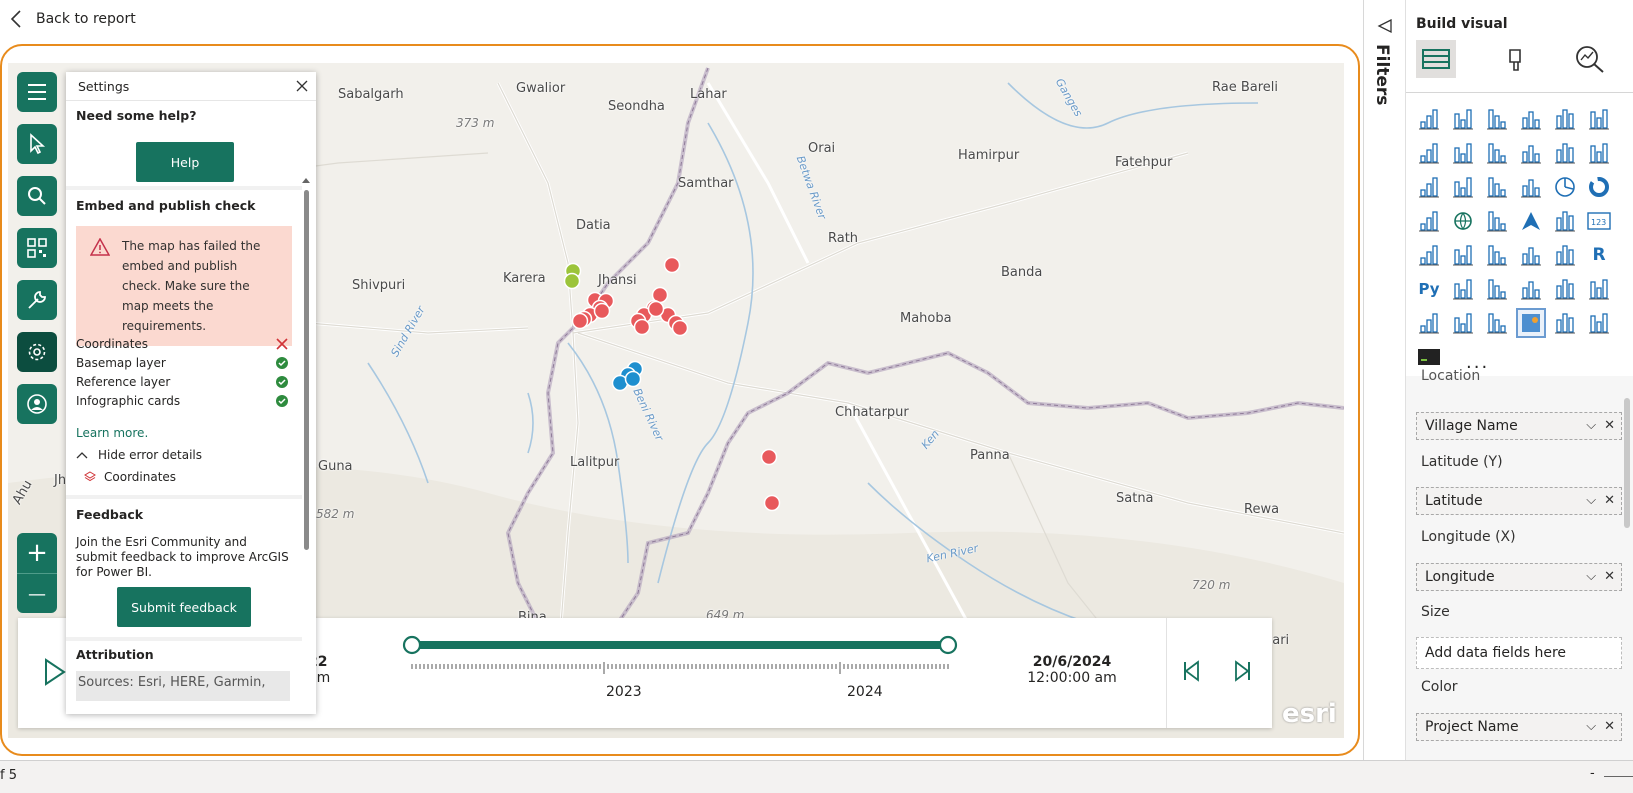  I want to click on multirow-card-icon, so click(1429, 255).